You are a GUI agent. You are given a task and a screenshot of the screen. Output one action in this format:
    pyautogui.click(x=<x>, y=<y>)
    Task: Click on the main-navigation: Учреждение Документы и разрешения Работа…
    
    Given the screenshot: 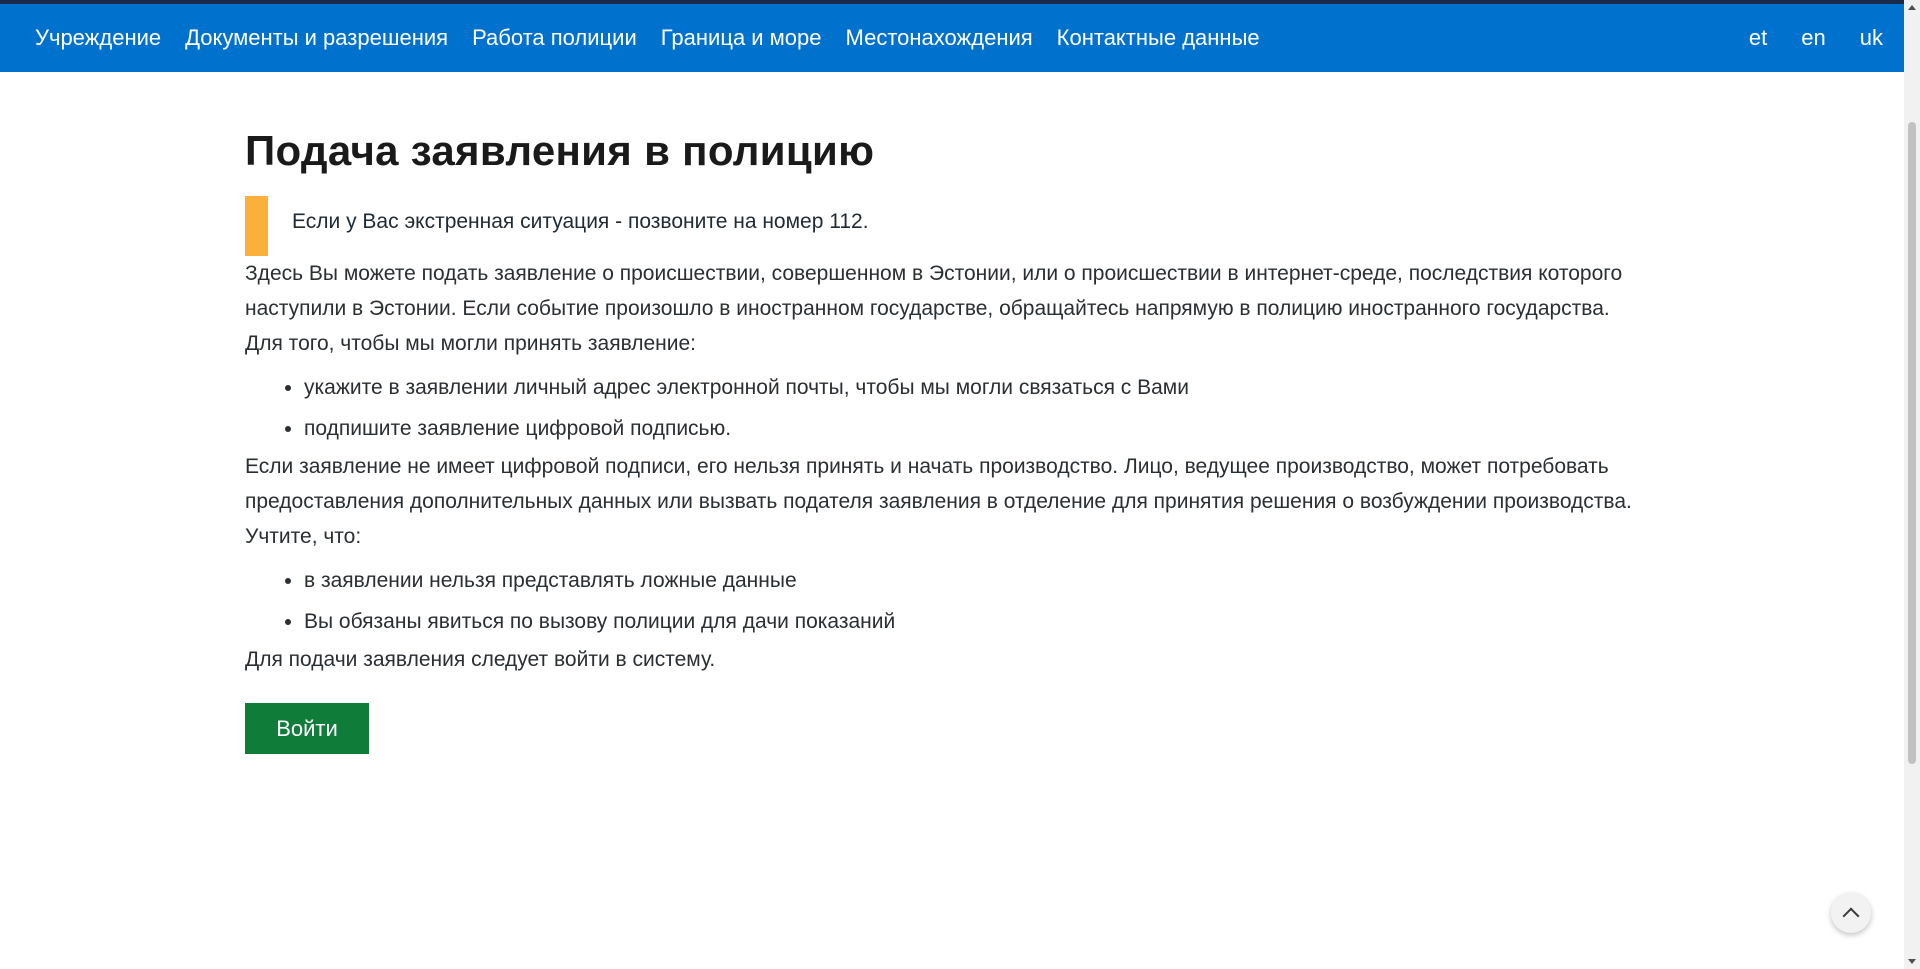 What is the action you would take?
    pyautogui.click(x=952, y=38)
    